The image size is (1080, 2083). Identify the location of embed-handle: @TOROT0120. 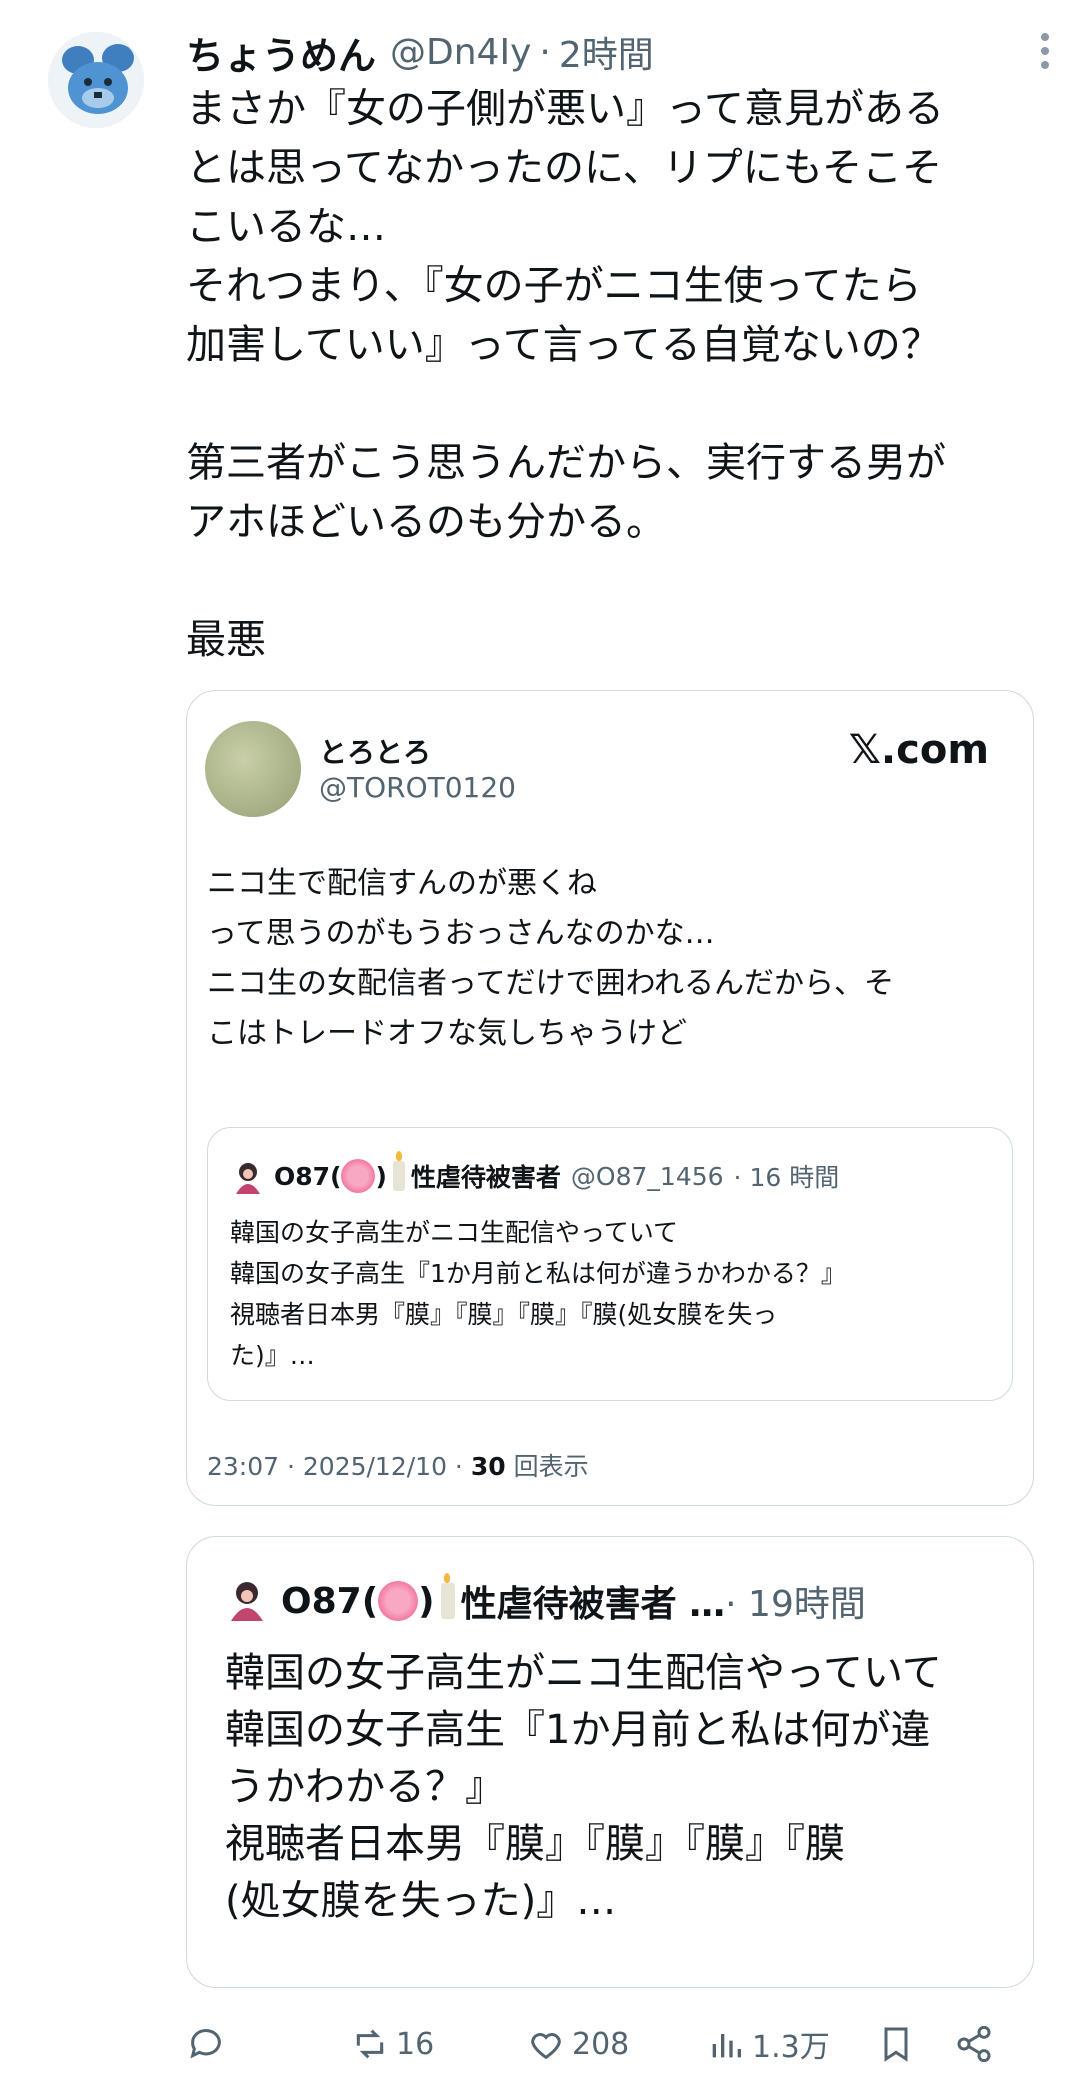
(417, 787).